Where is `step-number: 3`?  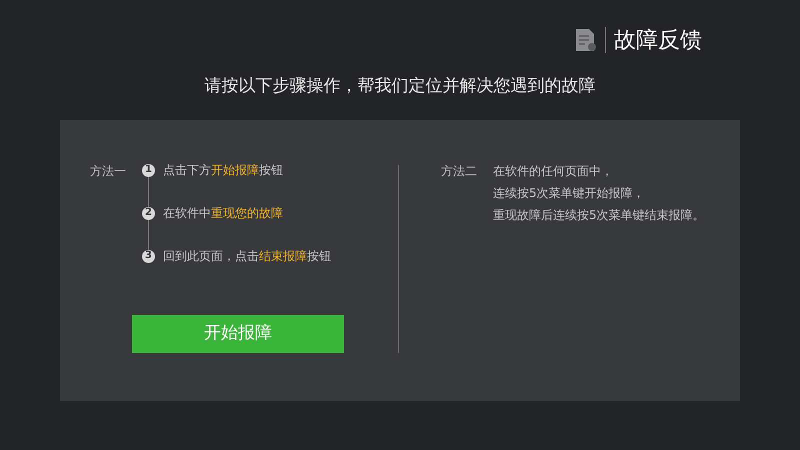 step-number: 3 is located at coordinates (148, 256).